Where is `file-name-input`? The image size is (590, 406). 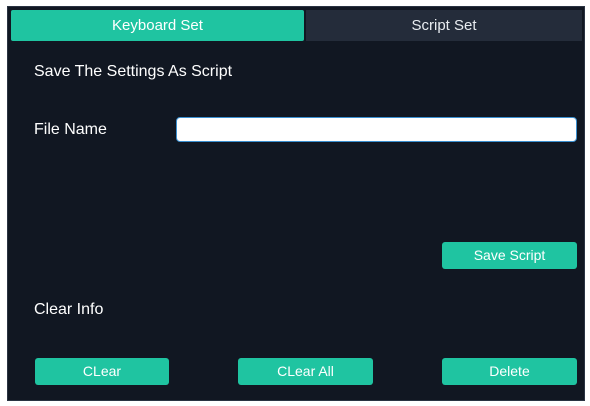 file-name-input is located at coordinates (376, 129).